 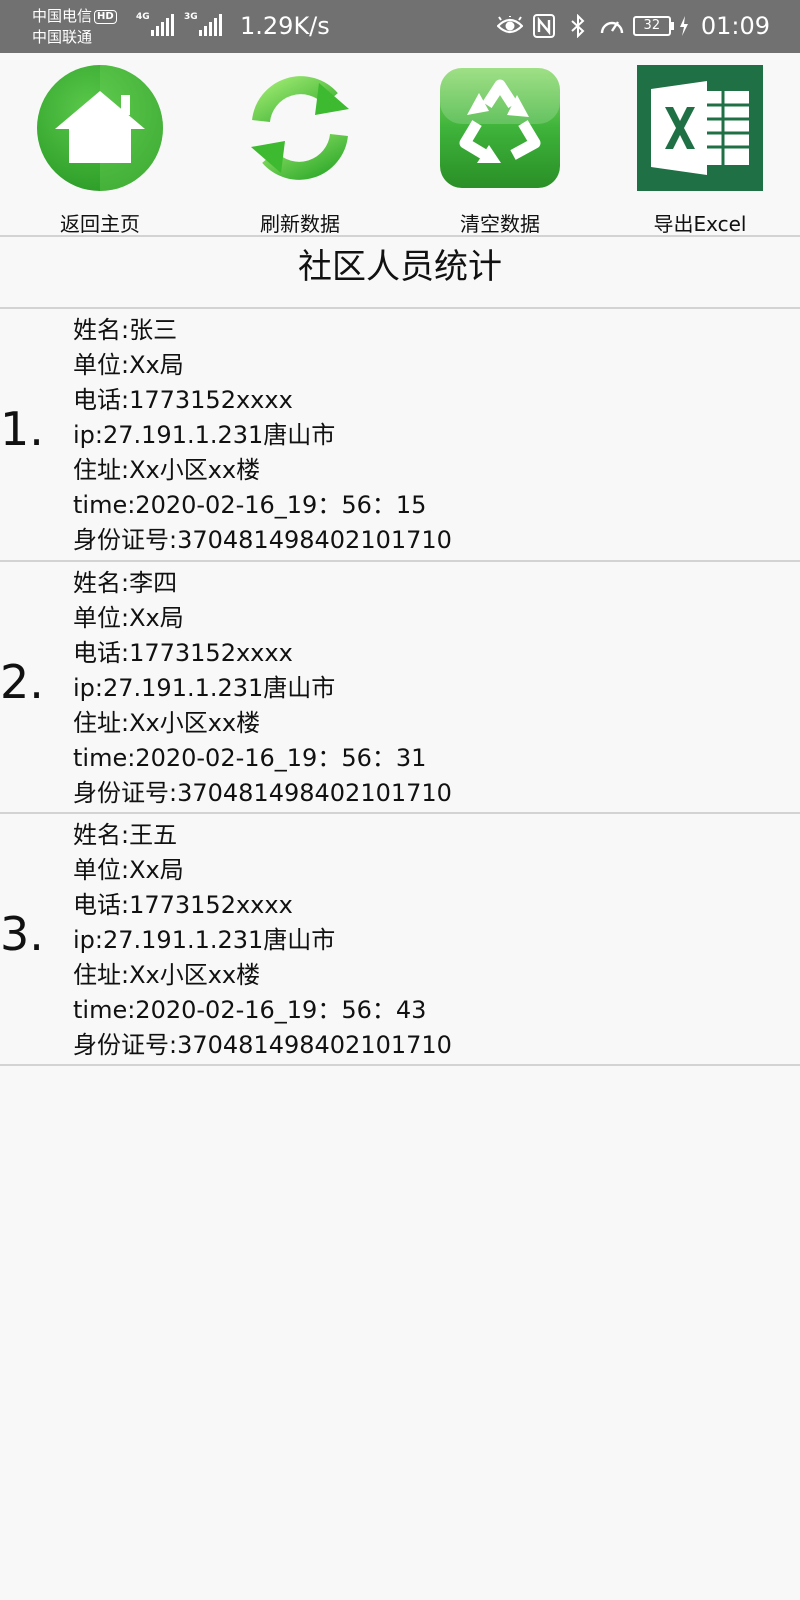 What do you see at coordinates (100, 128) in the screenshot?
I see `home-icon` at bounding box center [100, 128].